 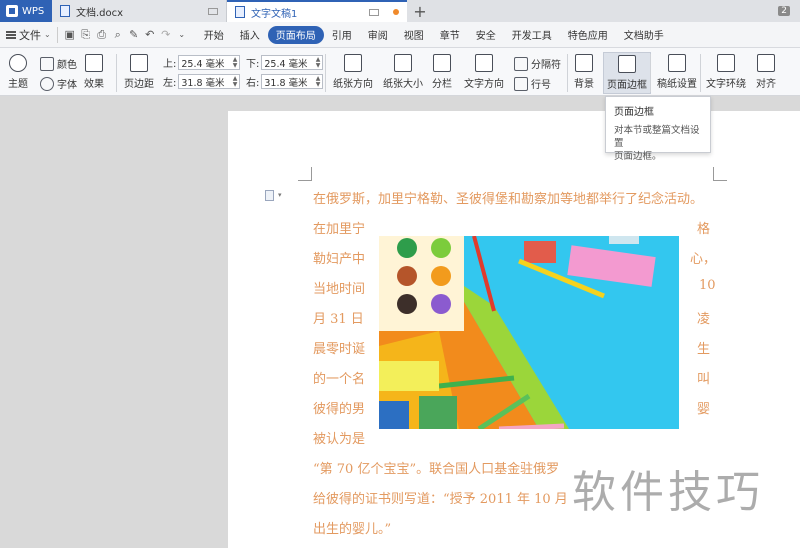 I want to click on line-number-icon, so click(x=521, y=83).